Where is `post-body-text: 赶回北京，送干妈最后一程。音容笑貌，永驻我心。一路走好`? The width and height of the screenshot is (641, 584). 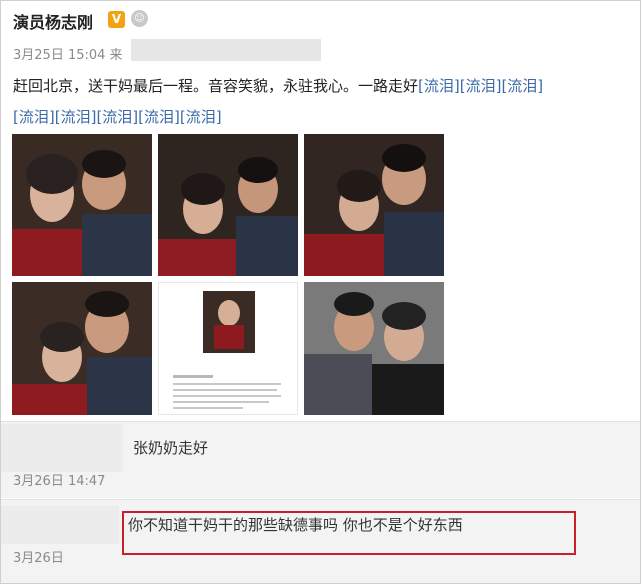 post-body-text: 赶回北京，送干妈最后一程。音容笑貌，永驻我心。一路走好 is located at coordinates (216, 86).